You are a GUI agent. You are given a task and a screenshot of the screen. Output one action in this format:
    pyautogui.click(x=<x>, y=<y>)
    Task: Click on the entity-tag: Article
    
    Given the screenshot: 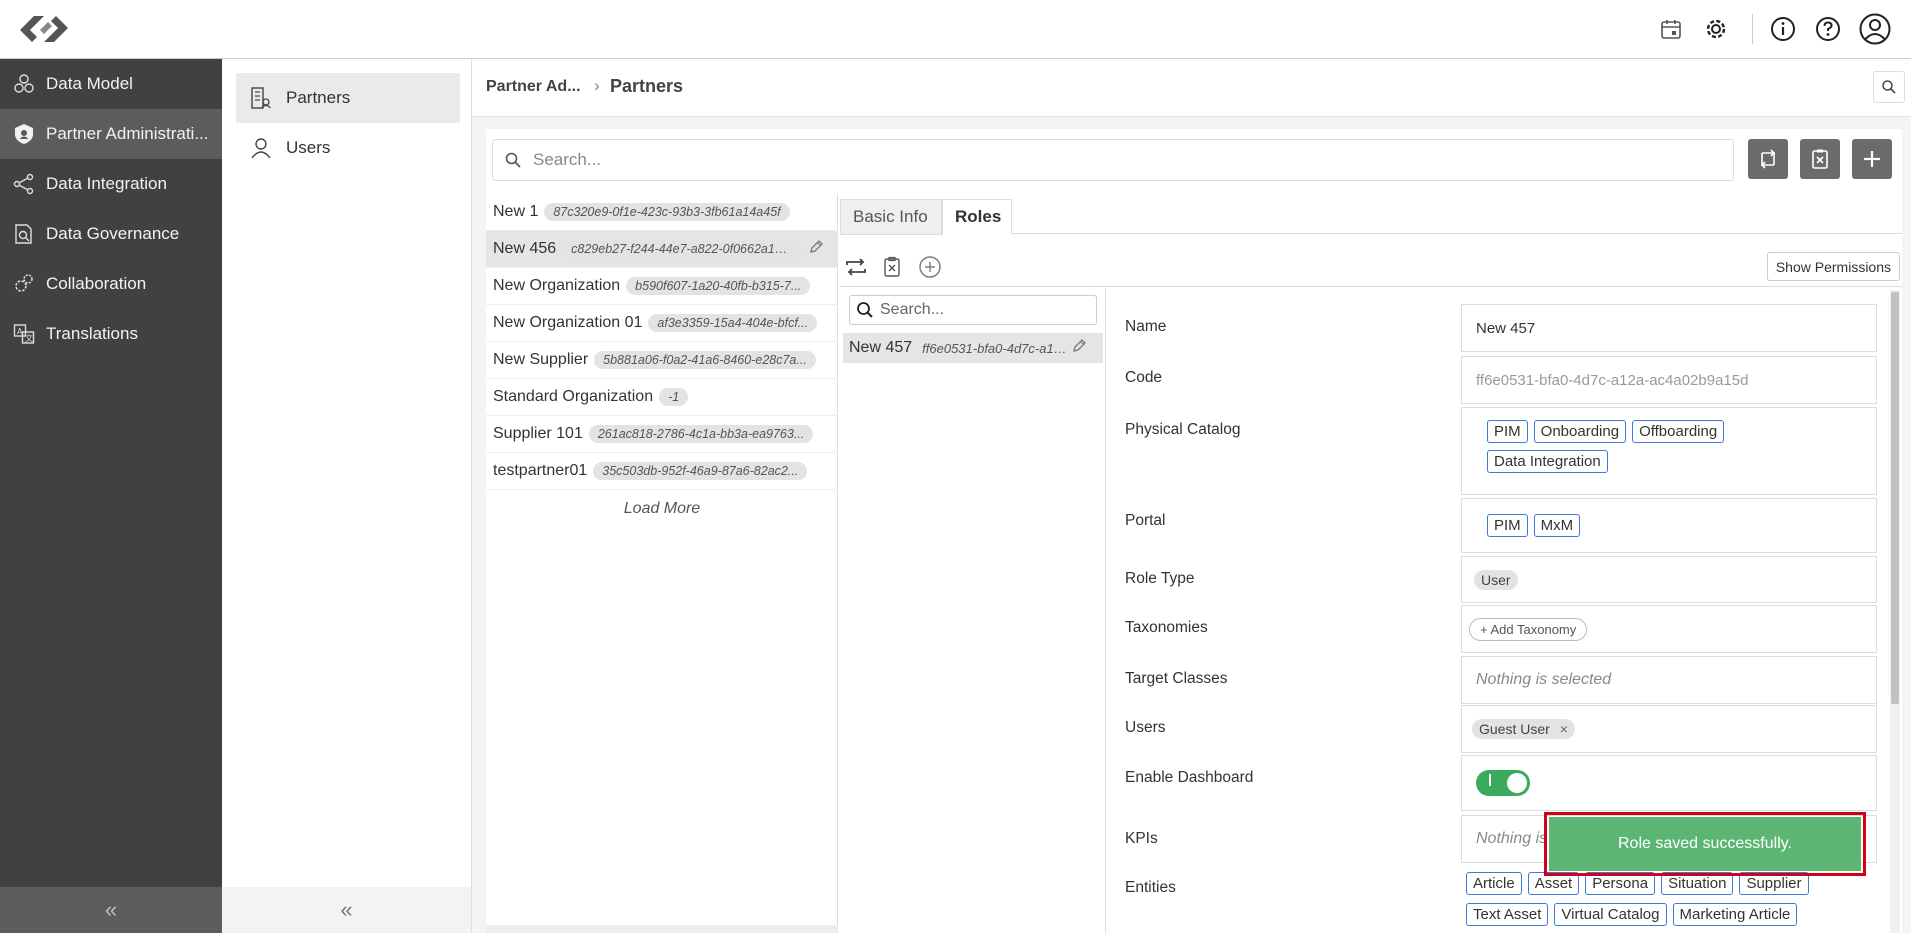 What is the action you would take?
    pyautogui.click(x=1494, y=883)
    